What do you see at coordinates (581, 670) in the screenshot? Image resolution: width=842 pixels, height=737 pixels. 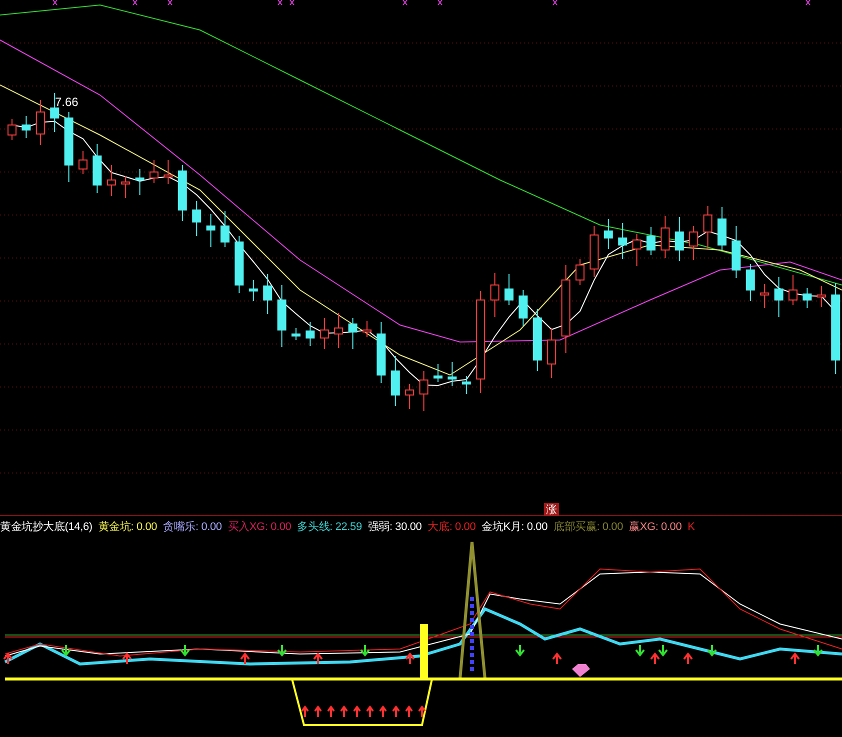 I see `gem-icon` at bounding box center [581, 670].